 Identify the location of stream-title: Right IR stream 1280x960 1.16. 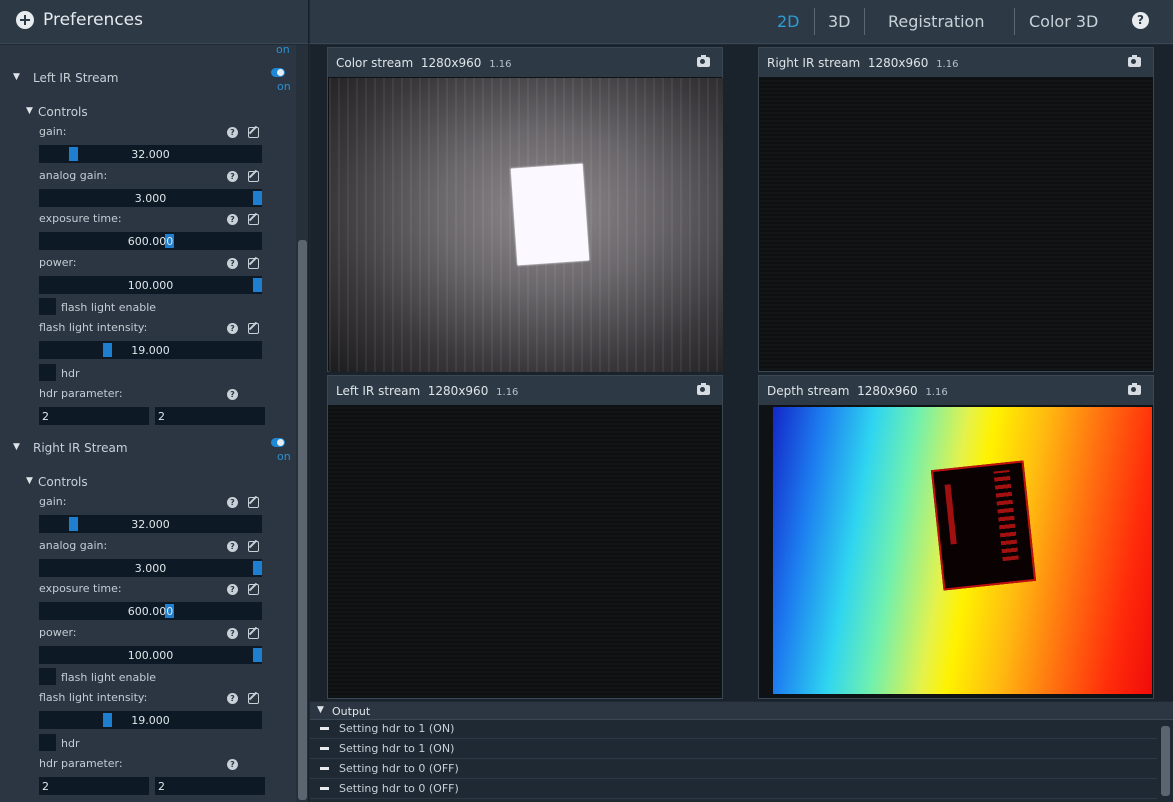
(862, 63).